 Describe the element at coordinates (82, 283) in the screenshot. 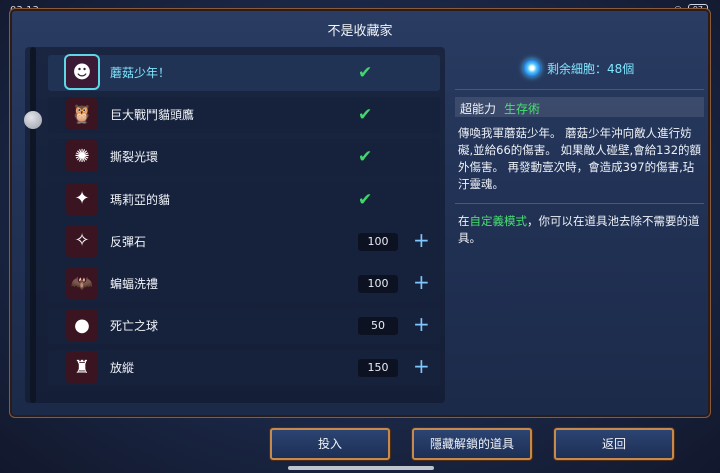

I see `bat-icon: 🦇` at that location.